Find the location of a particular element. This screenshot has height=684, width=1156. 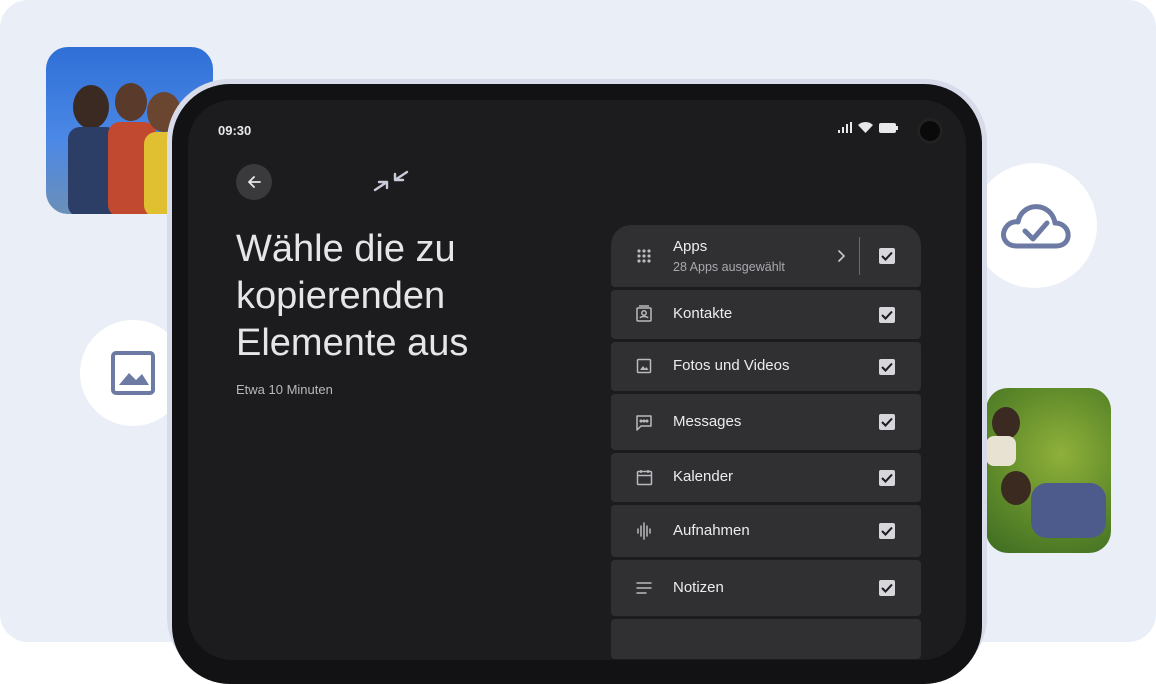

list-item-label: Apps is located at coordinates (690, 246).